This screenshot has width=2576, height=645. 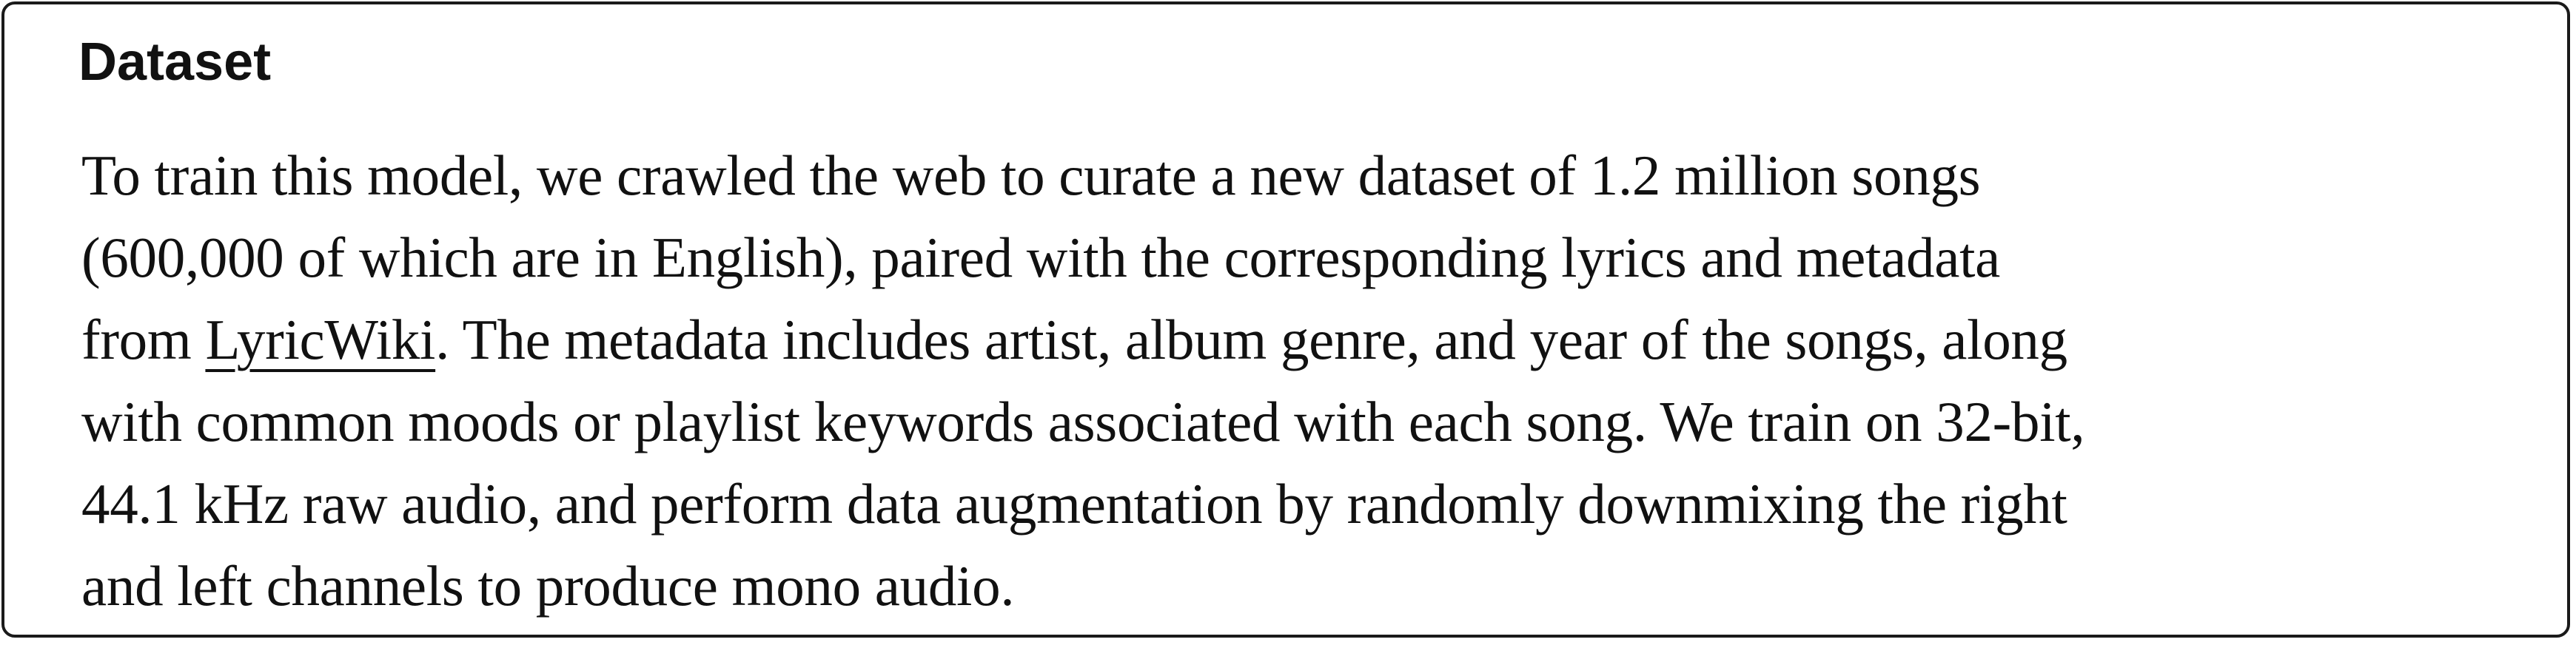 What do you see at coordinates (320, 339) in the screenshot?
I see `lyricwiki-link: LyricWiki` at bounding box center [320, 339].